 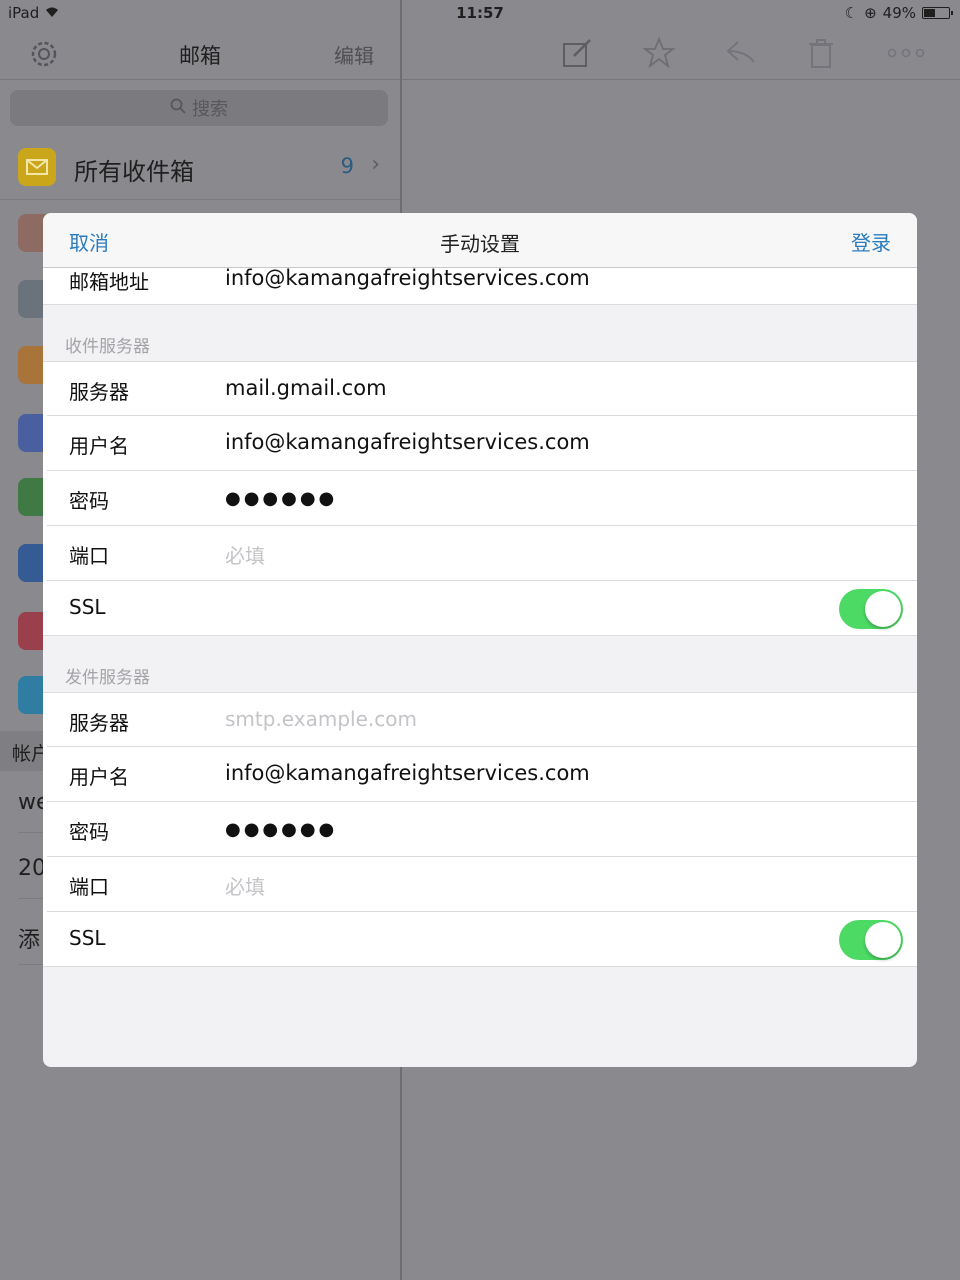 I want to click on sidebar-header: 邮箱 编辑, so click(x=200, y=53).